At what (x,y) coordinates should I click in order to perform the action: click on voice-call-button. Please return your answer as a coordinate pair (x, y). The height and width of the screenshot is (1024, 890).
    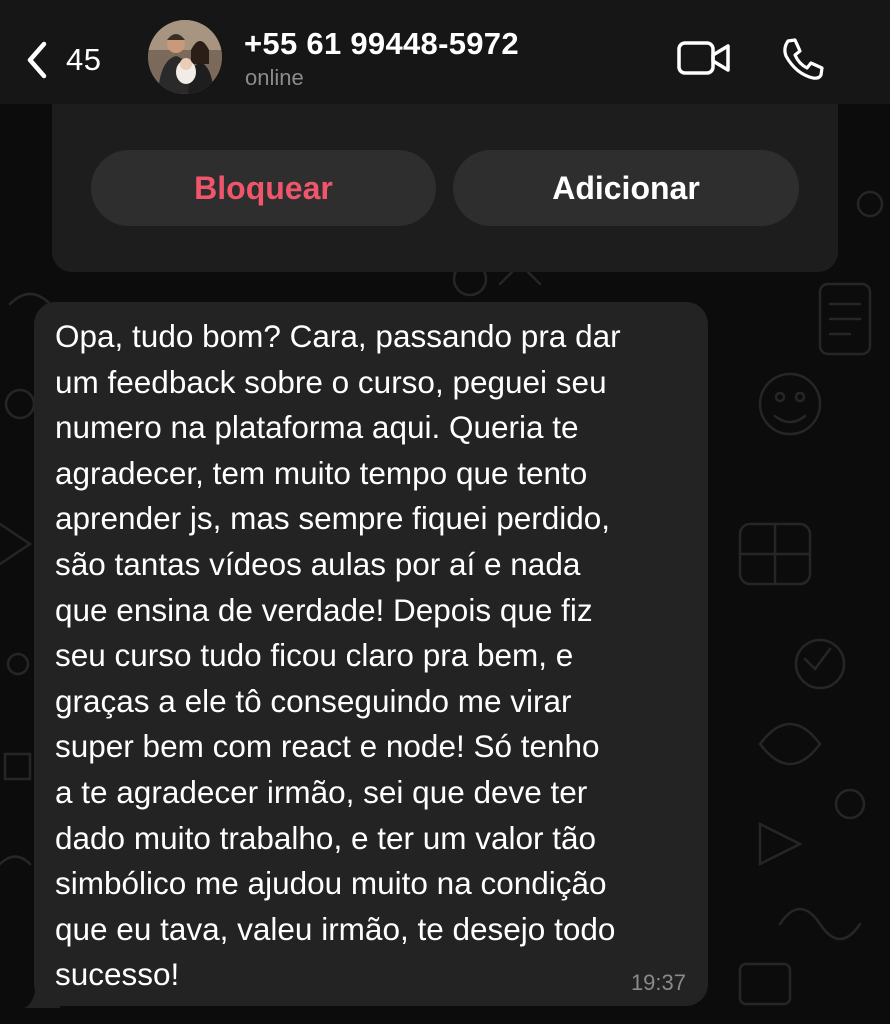
    Looking at the image, I should click on (803, 59).